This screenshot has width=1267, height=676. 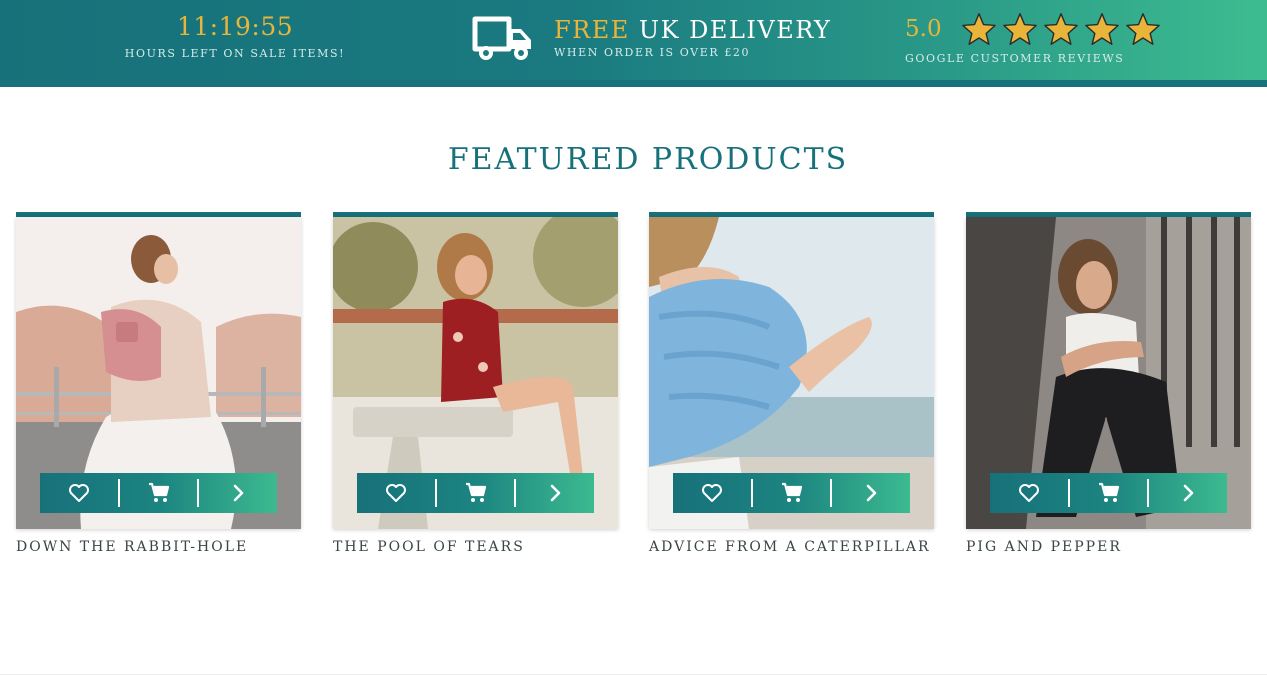 What do you see at coordinates (633, 83) in the screenshot?
I see `promo-bar-strip` at bounding box center [633, 83].